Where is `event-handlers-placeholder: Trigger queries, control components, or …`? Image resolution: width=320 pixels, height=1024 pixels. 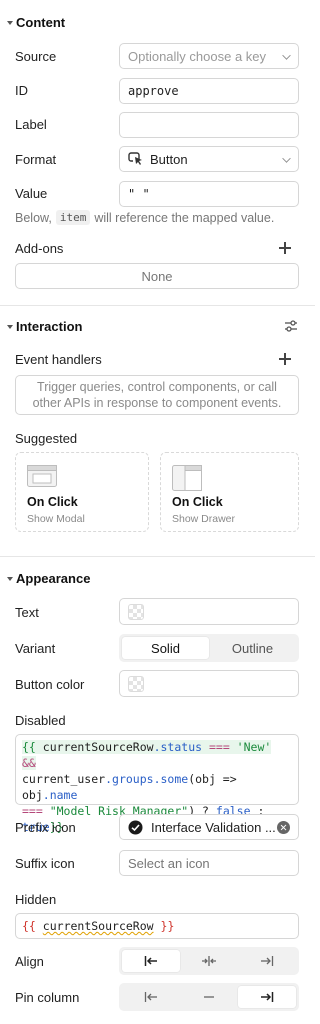 event-handlers-placeholder: Trigger queries, control components, or … is located at coordinates (157, 395).